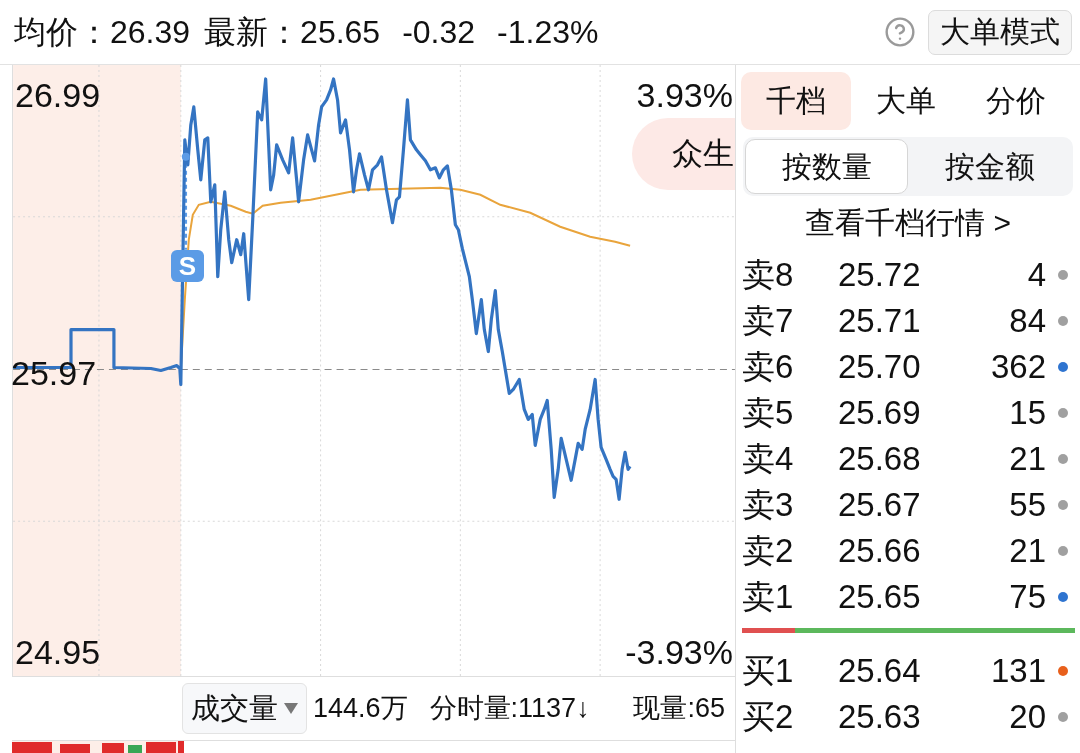  Describe the element at coordinates (360, 709) in the screenshot. I see `total-volume-text: 144.6万` at that location.